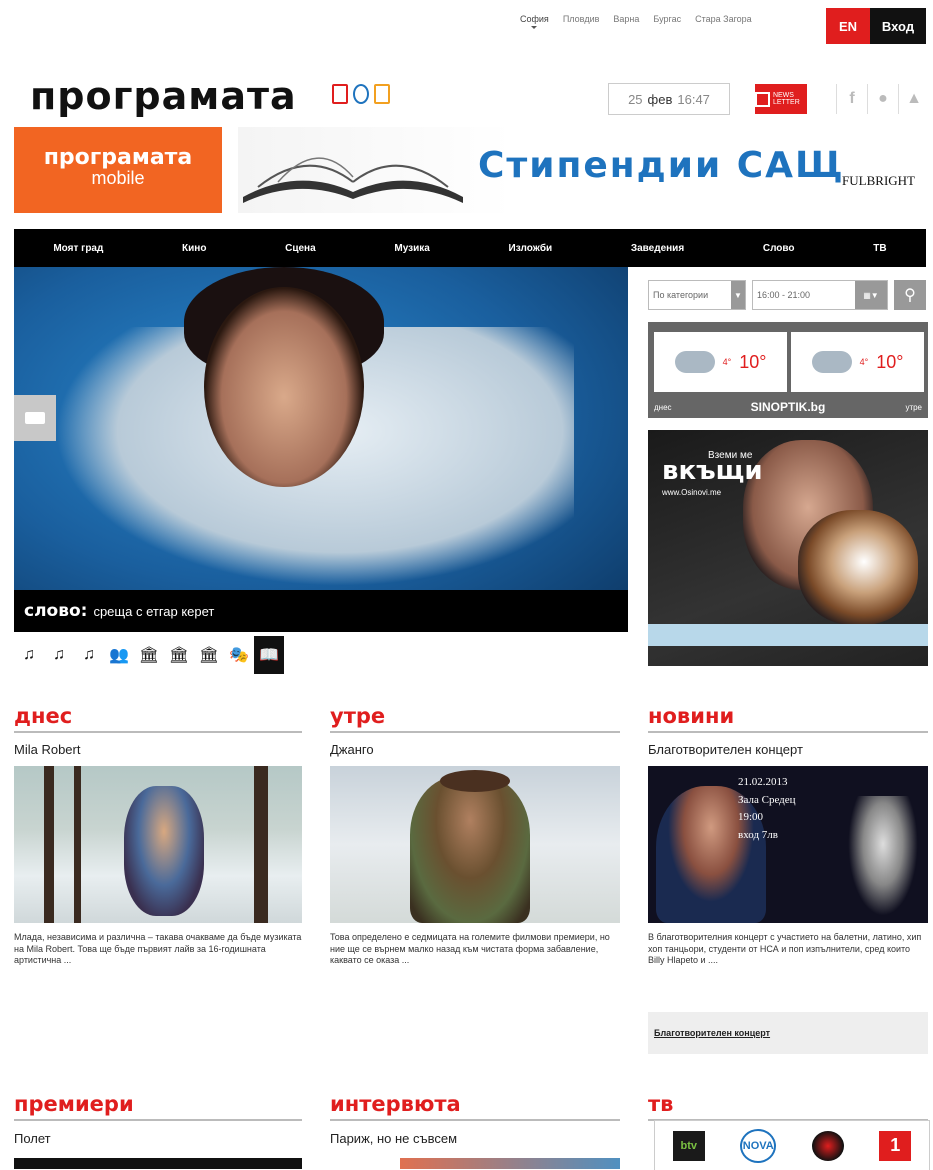  What do you see at coordinates (119, 655) in the screenshot?
I see `people-icon: 👥` at bounding box center [119, 655].